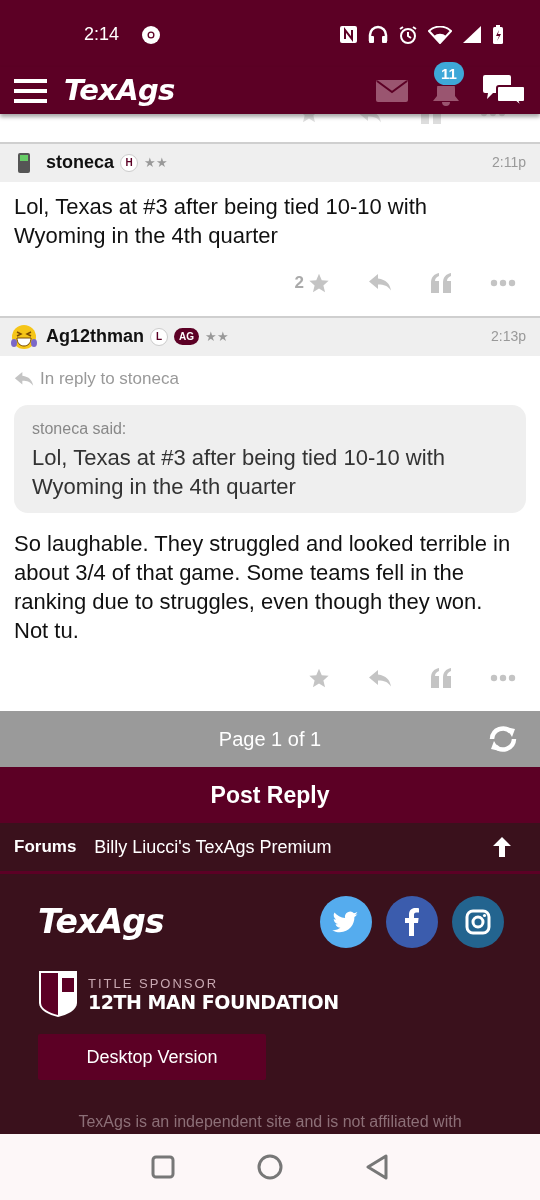  Describe the element at coordinates (30, 90) in the screenshot. I see `menu-icon` at that location.